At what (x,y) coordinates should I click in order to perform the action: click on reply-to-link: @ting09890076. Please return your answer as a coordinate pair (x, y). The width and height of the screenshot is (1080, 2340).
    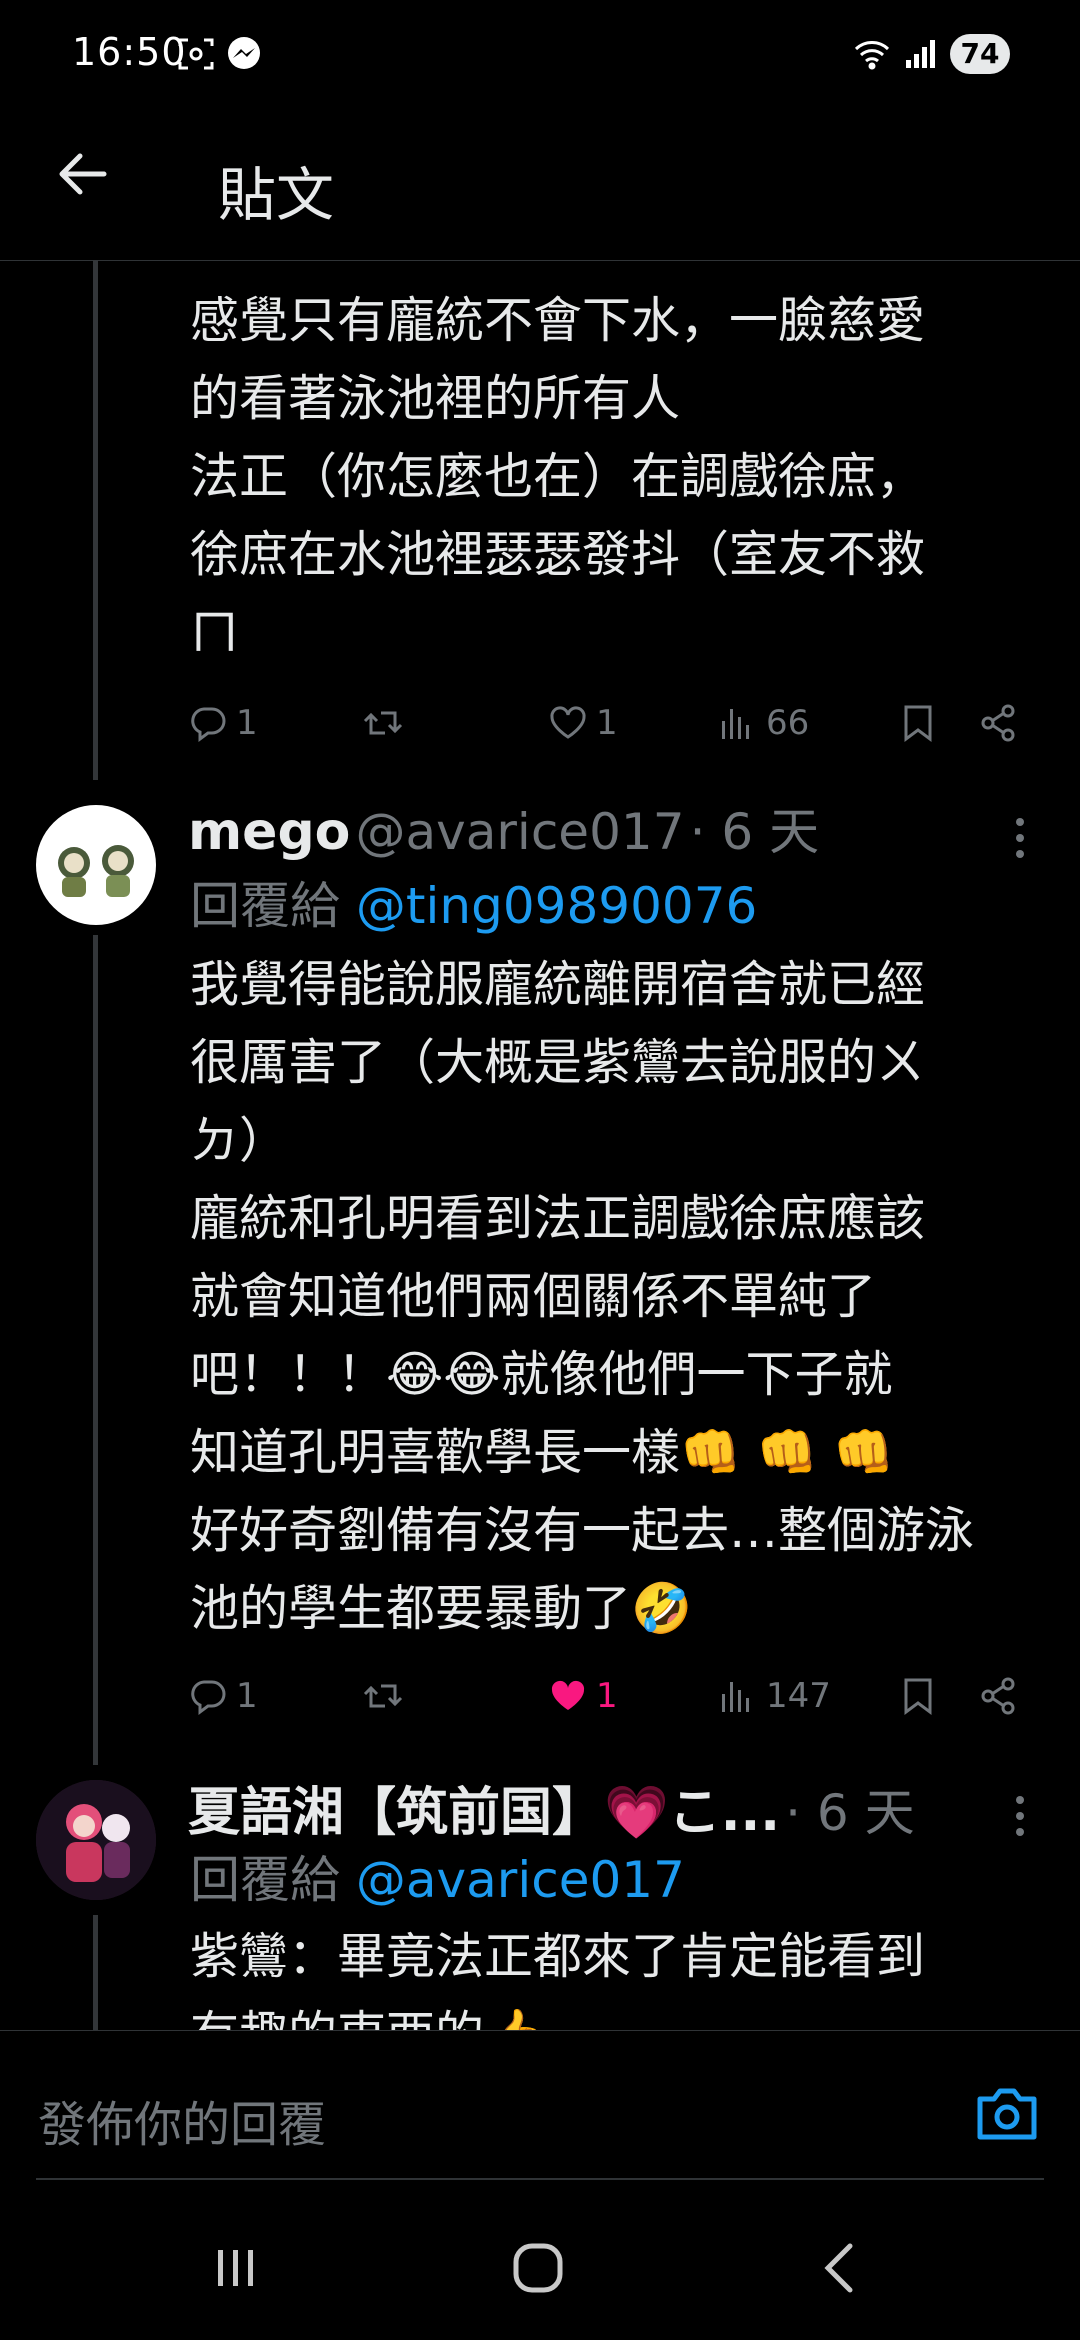
    Looking at the image, I should click on (556, 906).